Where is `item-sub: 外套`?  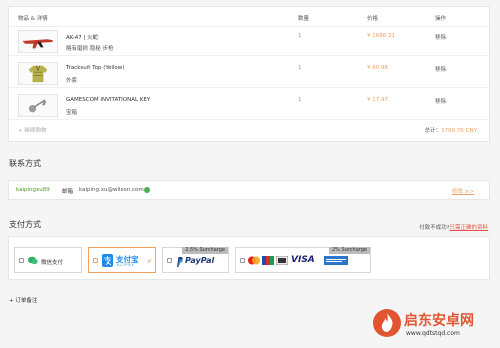 item-sub: 外套 is located at coordinates (72, 81).